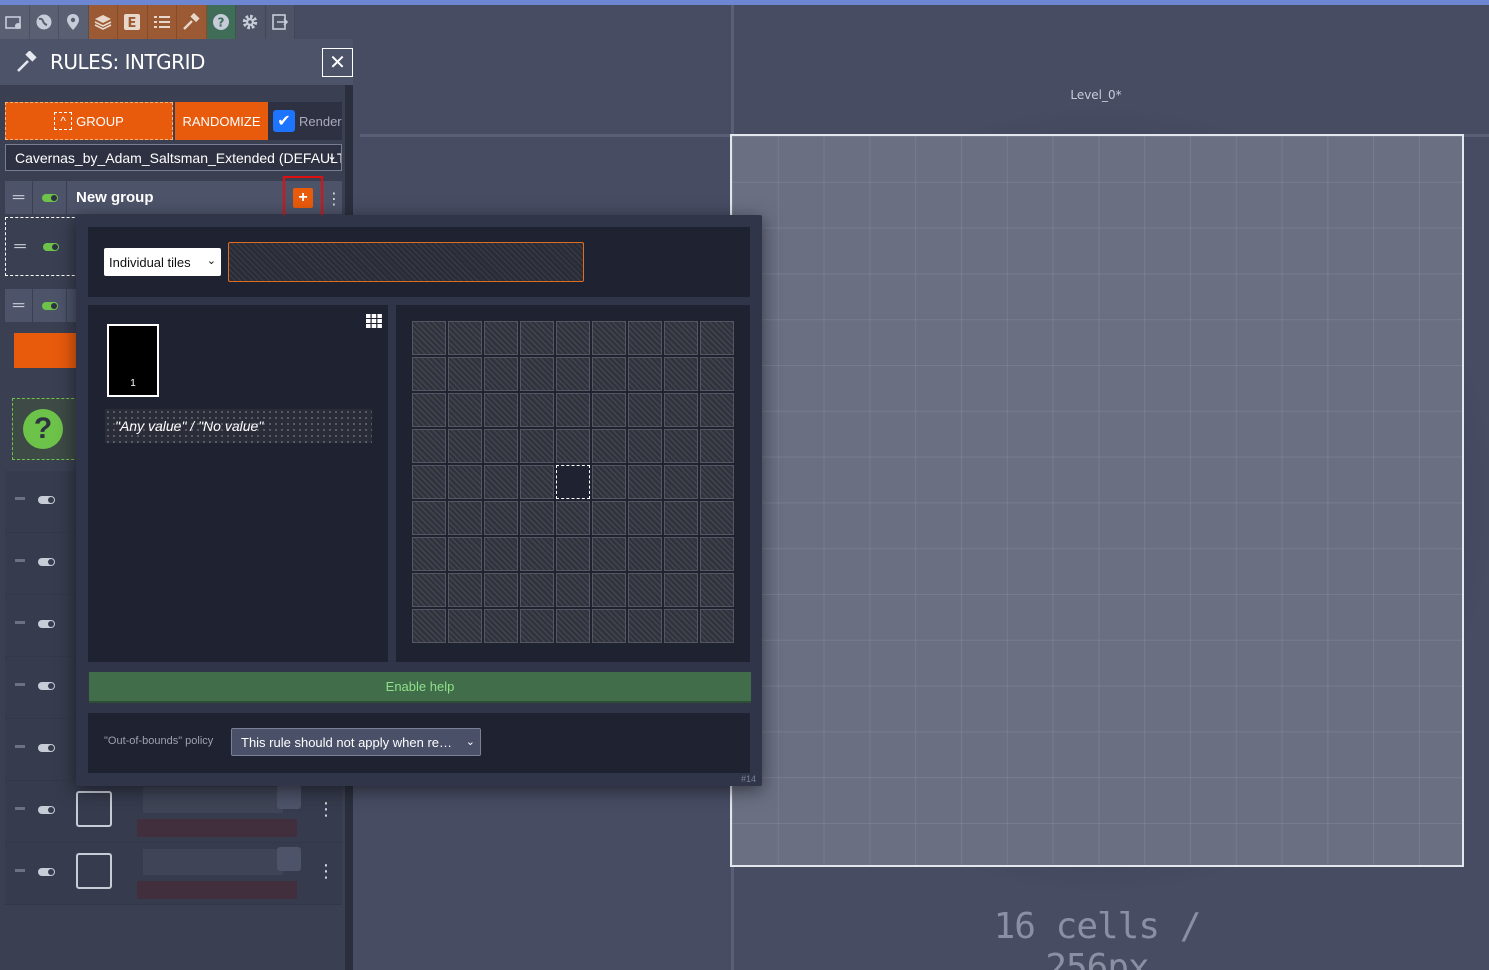 This screenshot has height=970, width=1489. Describe the element at coordinates (284, 121) in the screenshot. I see `render-checkbox: ✔` at that location.